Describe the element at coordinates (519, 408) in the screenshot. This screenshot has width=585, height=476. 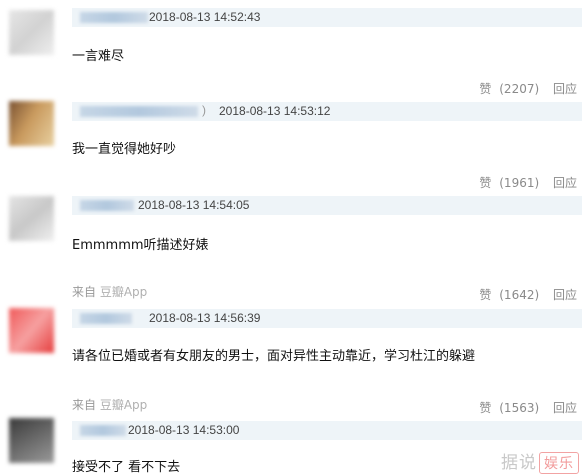
I see `like-count: (1563)` at that location.